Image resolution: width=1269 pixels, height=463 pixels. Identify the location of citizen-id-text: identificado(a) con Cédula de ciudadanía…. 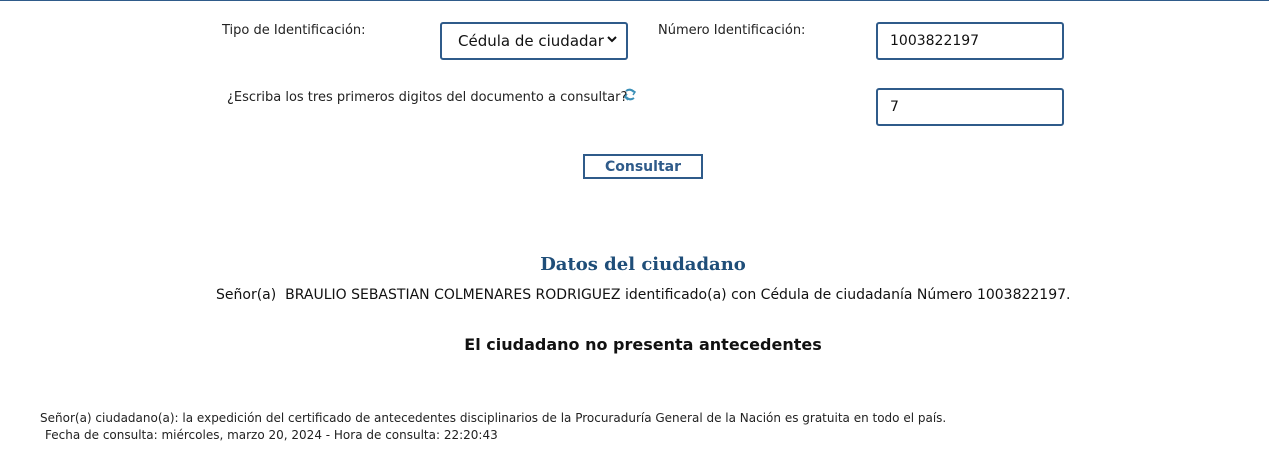
(798, 295).